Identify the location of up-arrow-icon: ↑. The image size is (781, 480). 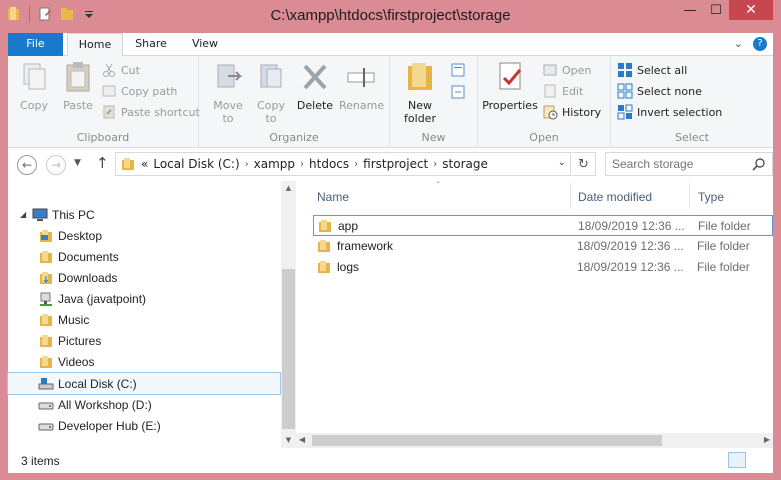
(102, 163).